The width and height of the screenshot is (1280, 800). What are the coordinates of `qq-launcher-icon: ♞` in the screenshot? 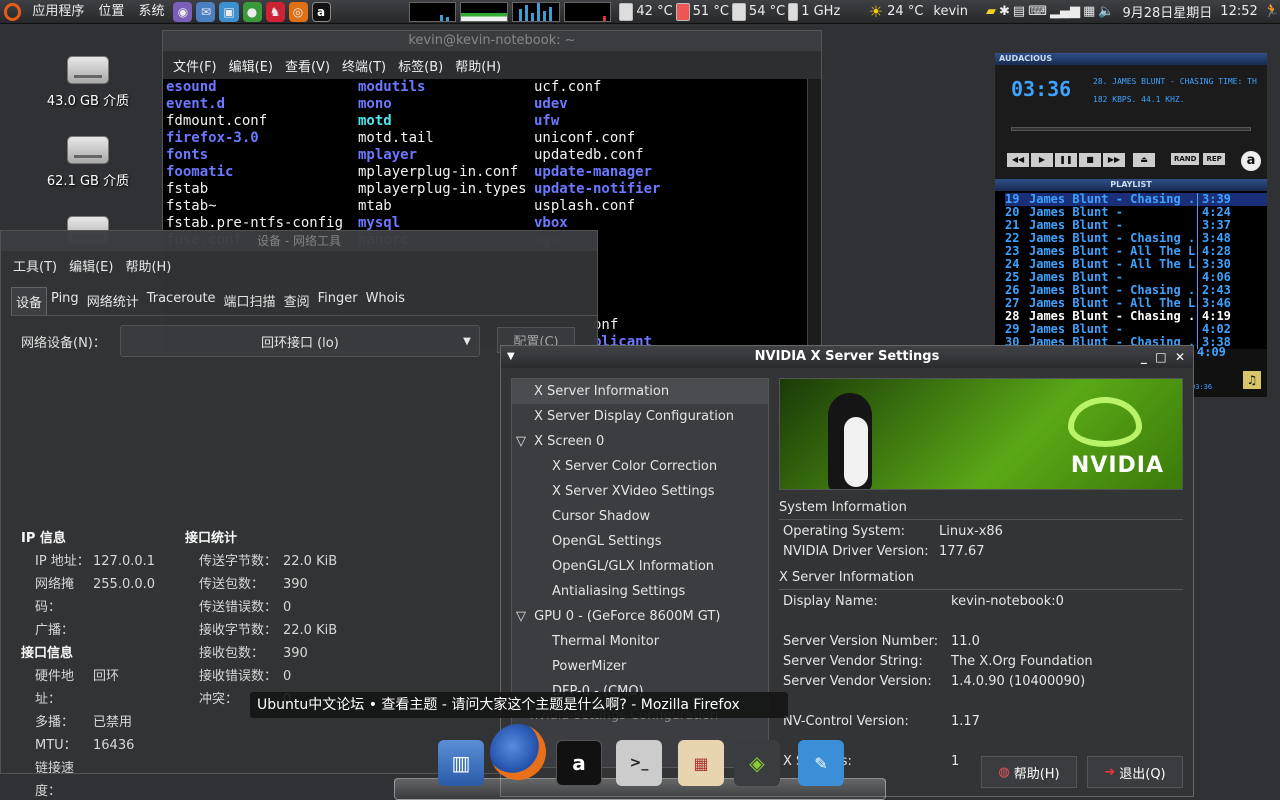 It's located at (275, 11).